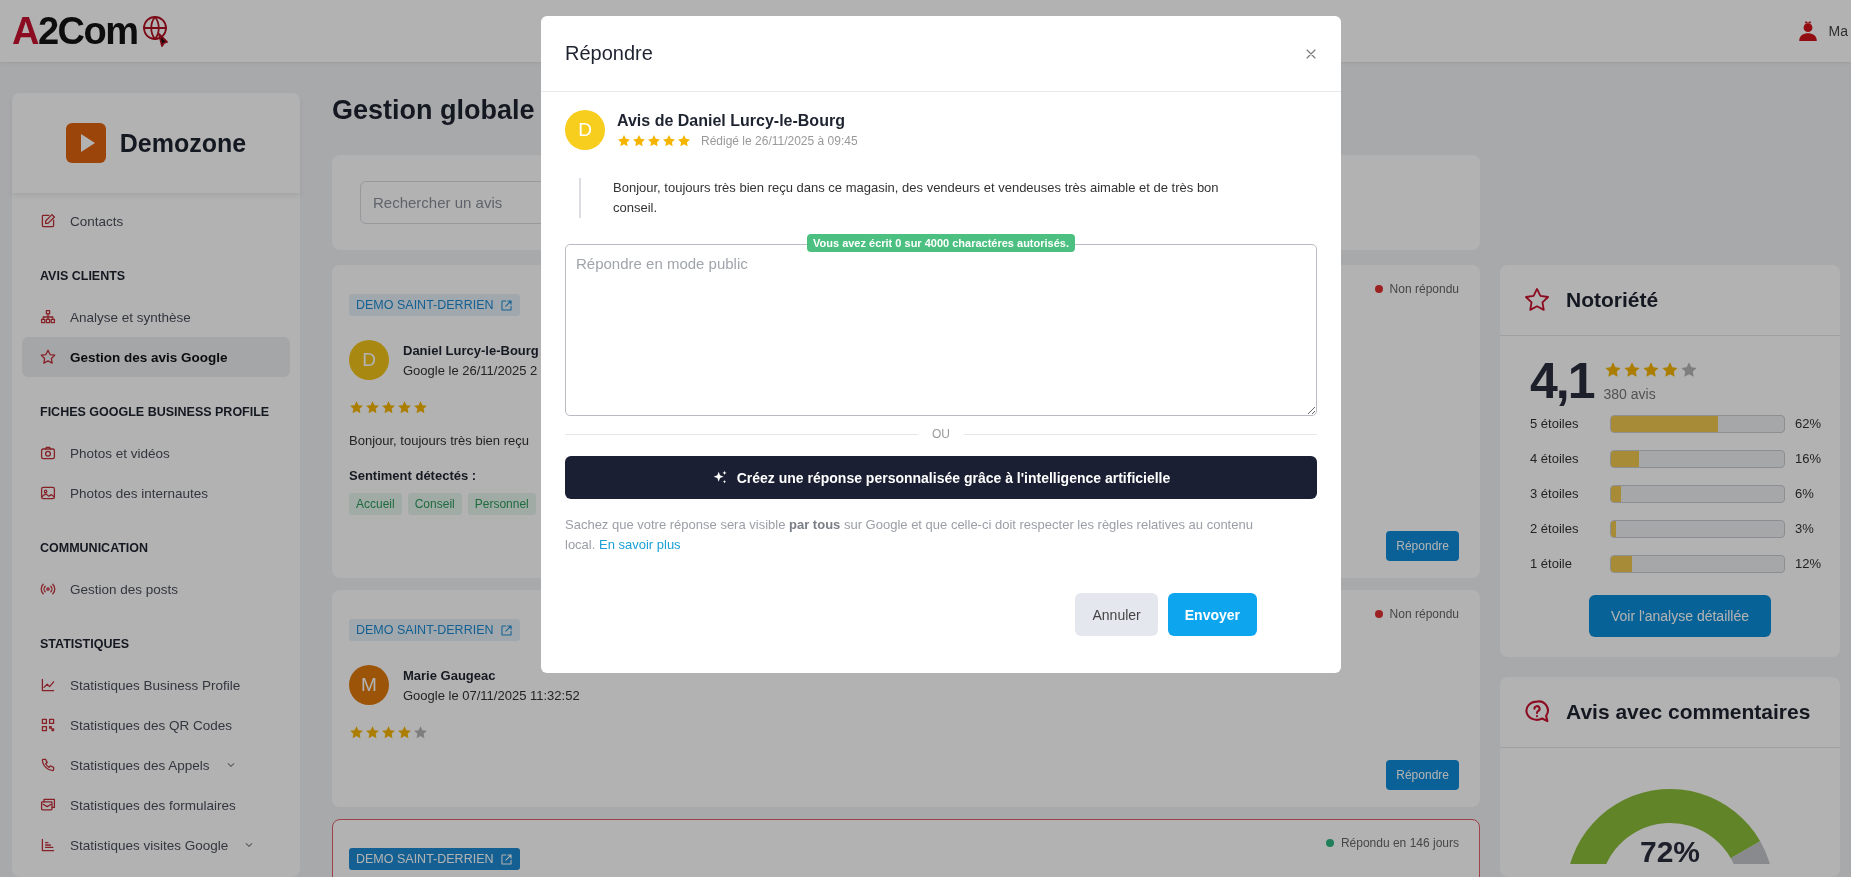  Describe the element at coordinates (48, 317) in the screenshot. I see `hierarchy-icon` at that location.